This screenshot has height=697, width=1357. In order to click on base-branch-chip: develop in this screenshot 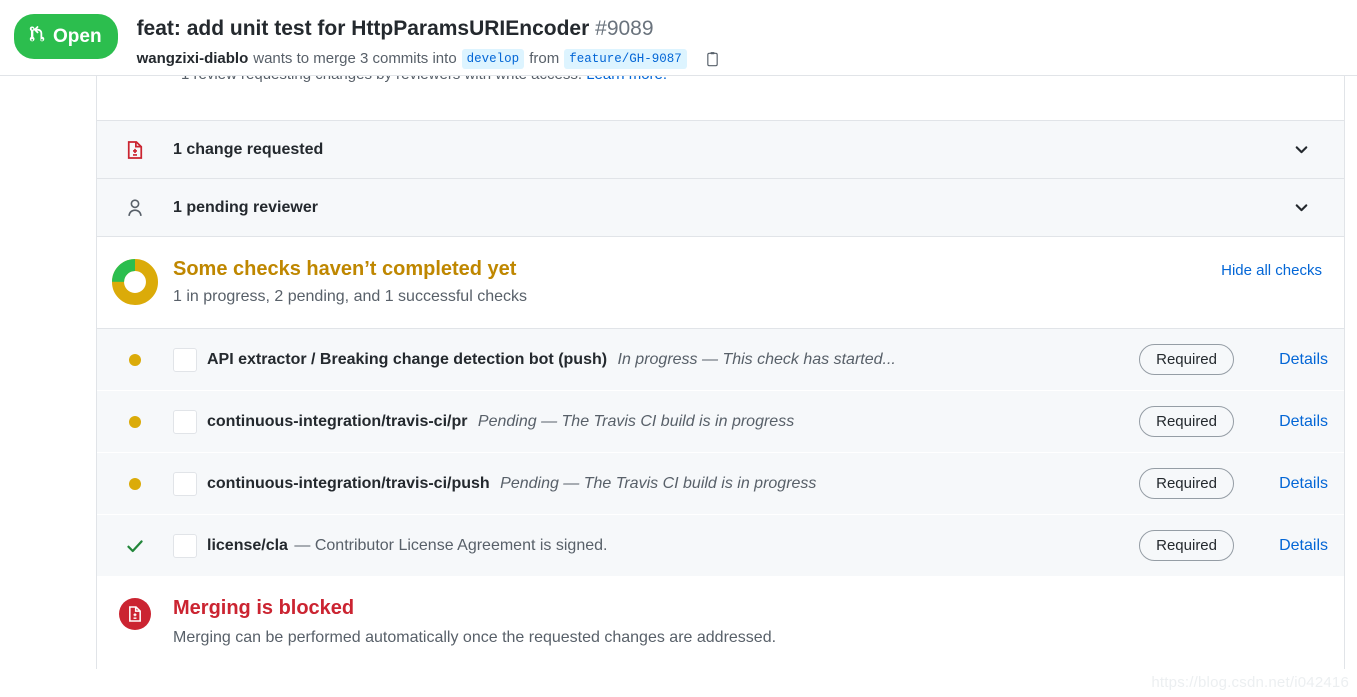, I will do `click(493, 59)`.